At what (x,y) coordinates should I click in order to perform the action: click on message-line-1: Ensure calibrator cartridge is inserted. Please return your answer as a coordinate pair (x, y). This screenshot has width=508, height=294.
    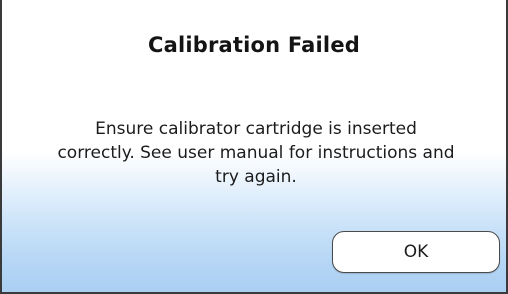
    Looking at the image, I should click on (256, 129).